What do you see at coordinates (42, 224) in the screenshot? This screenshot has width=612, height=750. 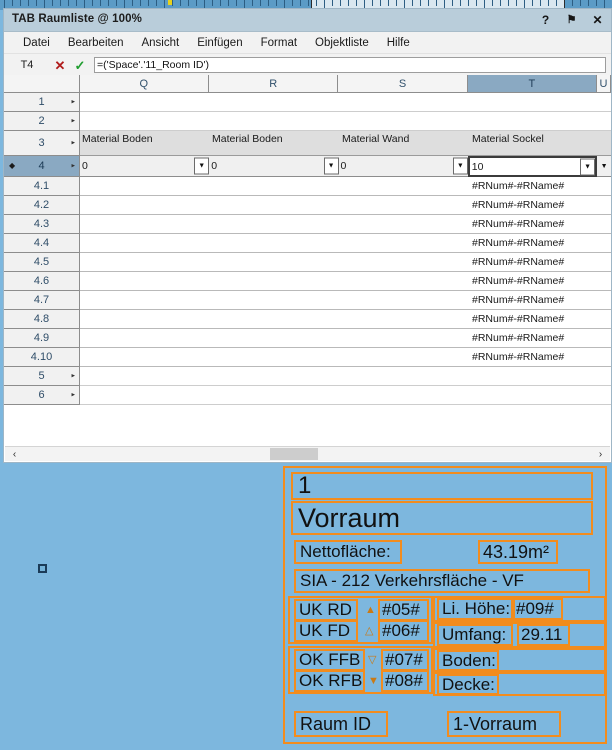 I see `row-header-4-3: 4.3` at bounding box center [42, 224].